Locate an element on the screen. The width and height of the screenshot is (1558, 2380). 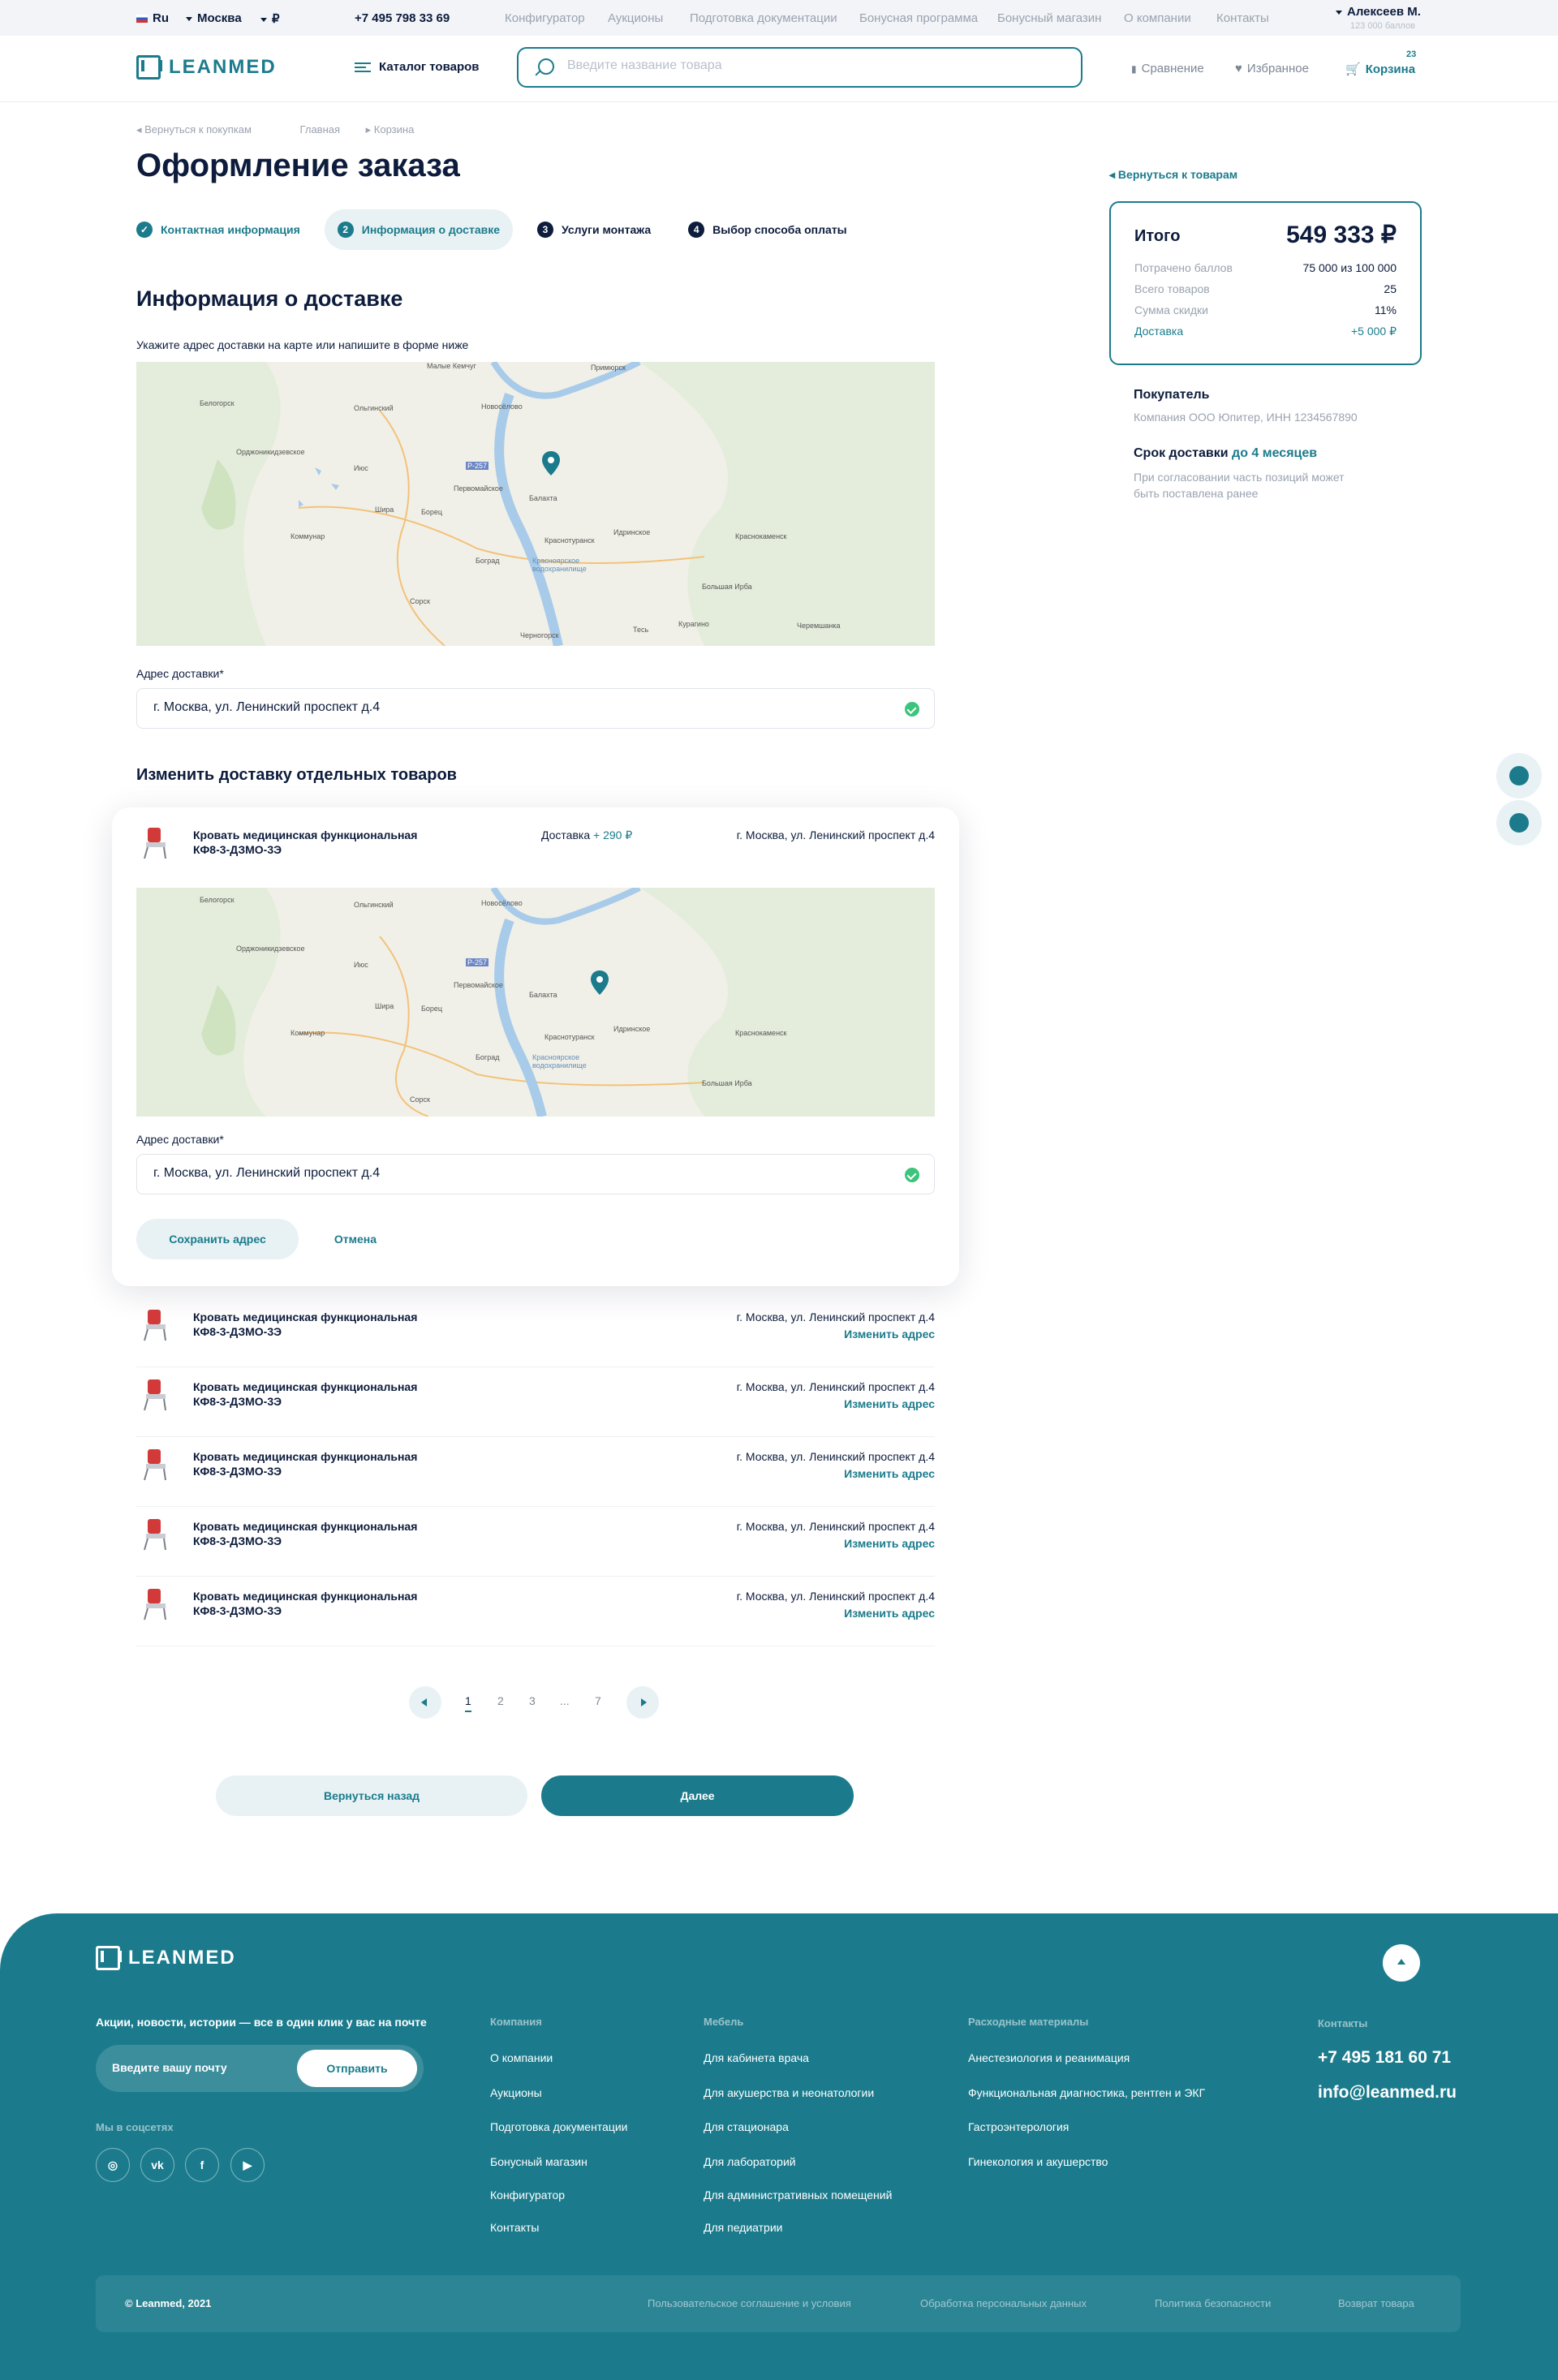
breadcrumb-home: Главная is located at coordinates (320, 129).